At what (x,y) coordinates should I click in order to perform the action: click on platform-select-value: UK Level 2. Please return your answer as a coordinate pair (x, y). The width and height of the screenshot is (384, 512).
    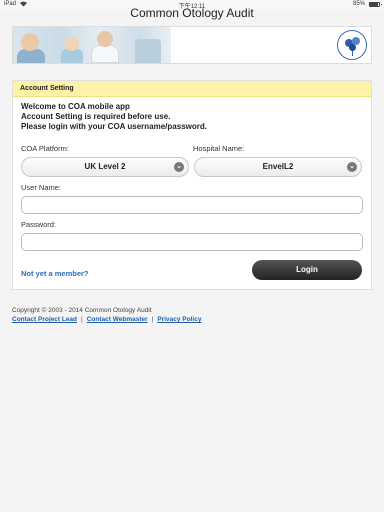
    Looking at the image, I should click on (105, 166).